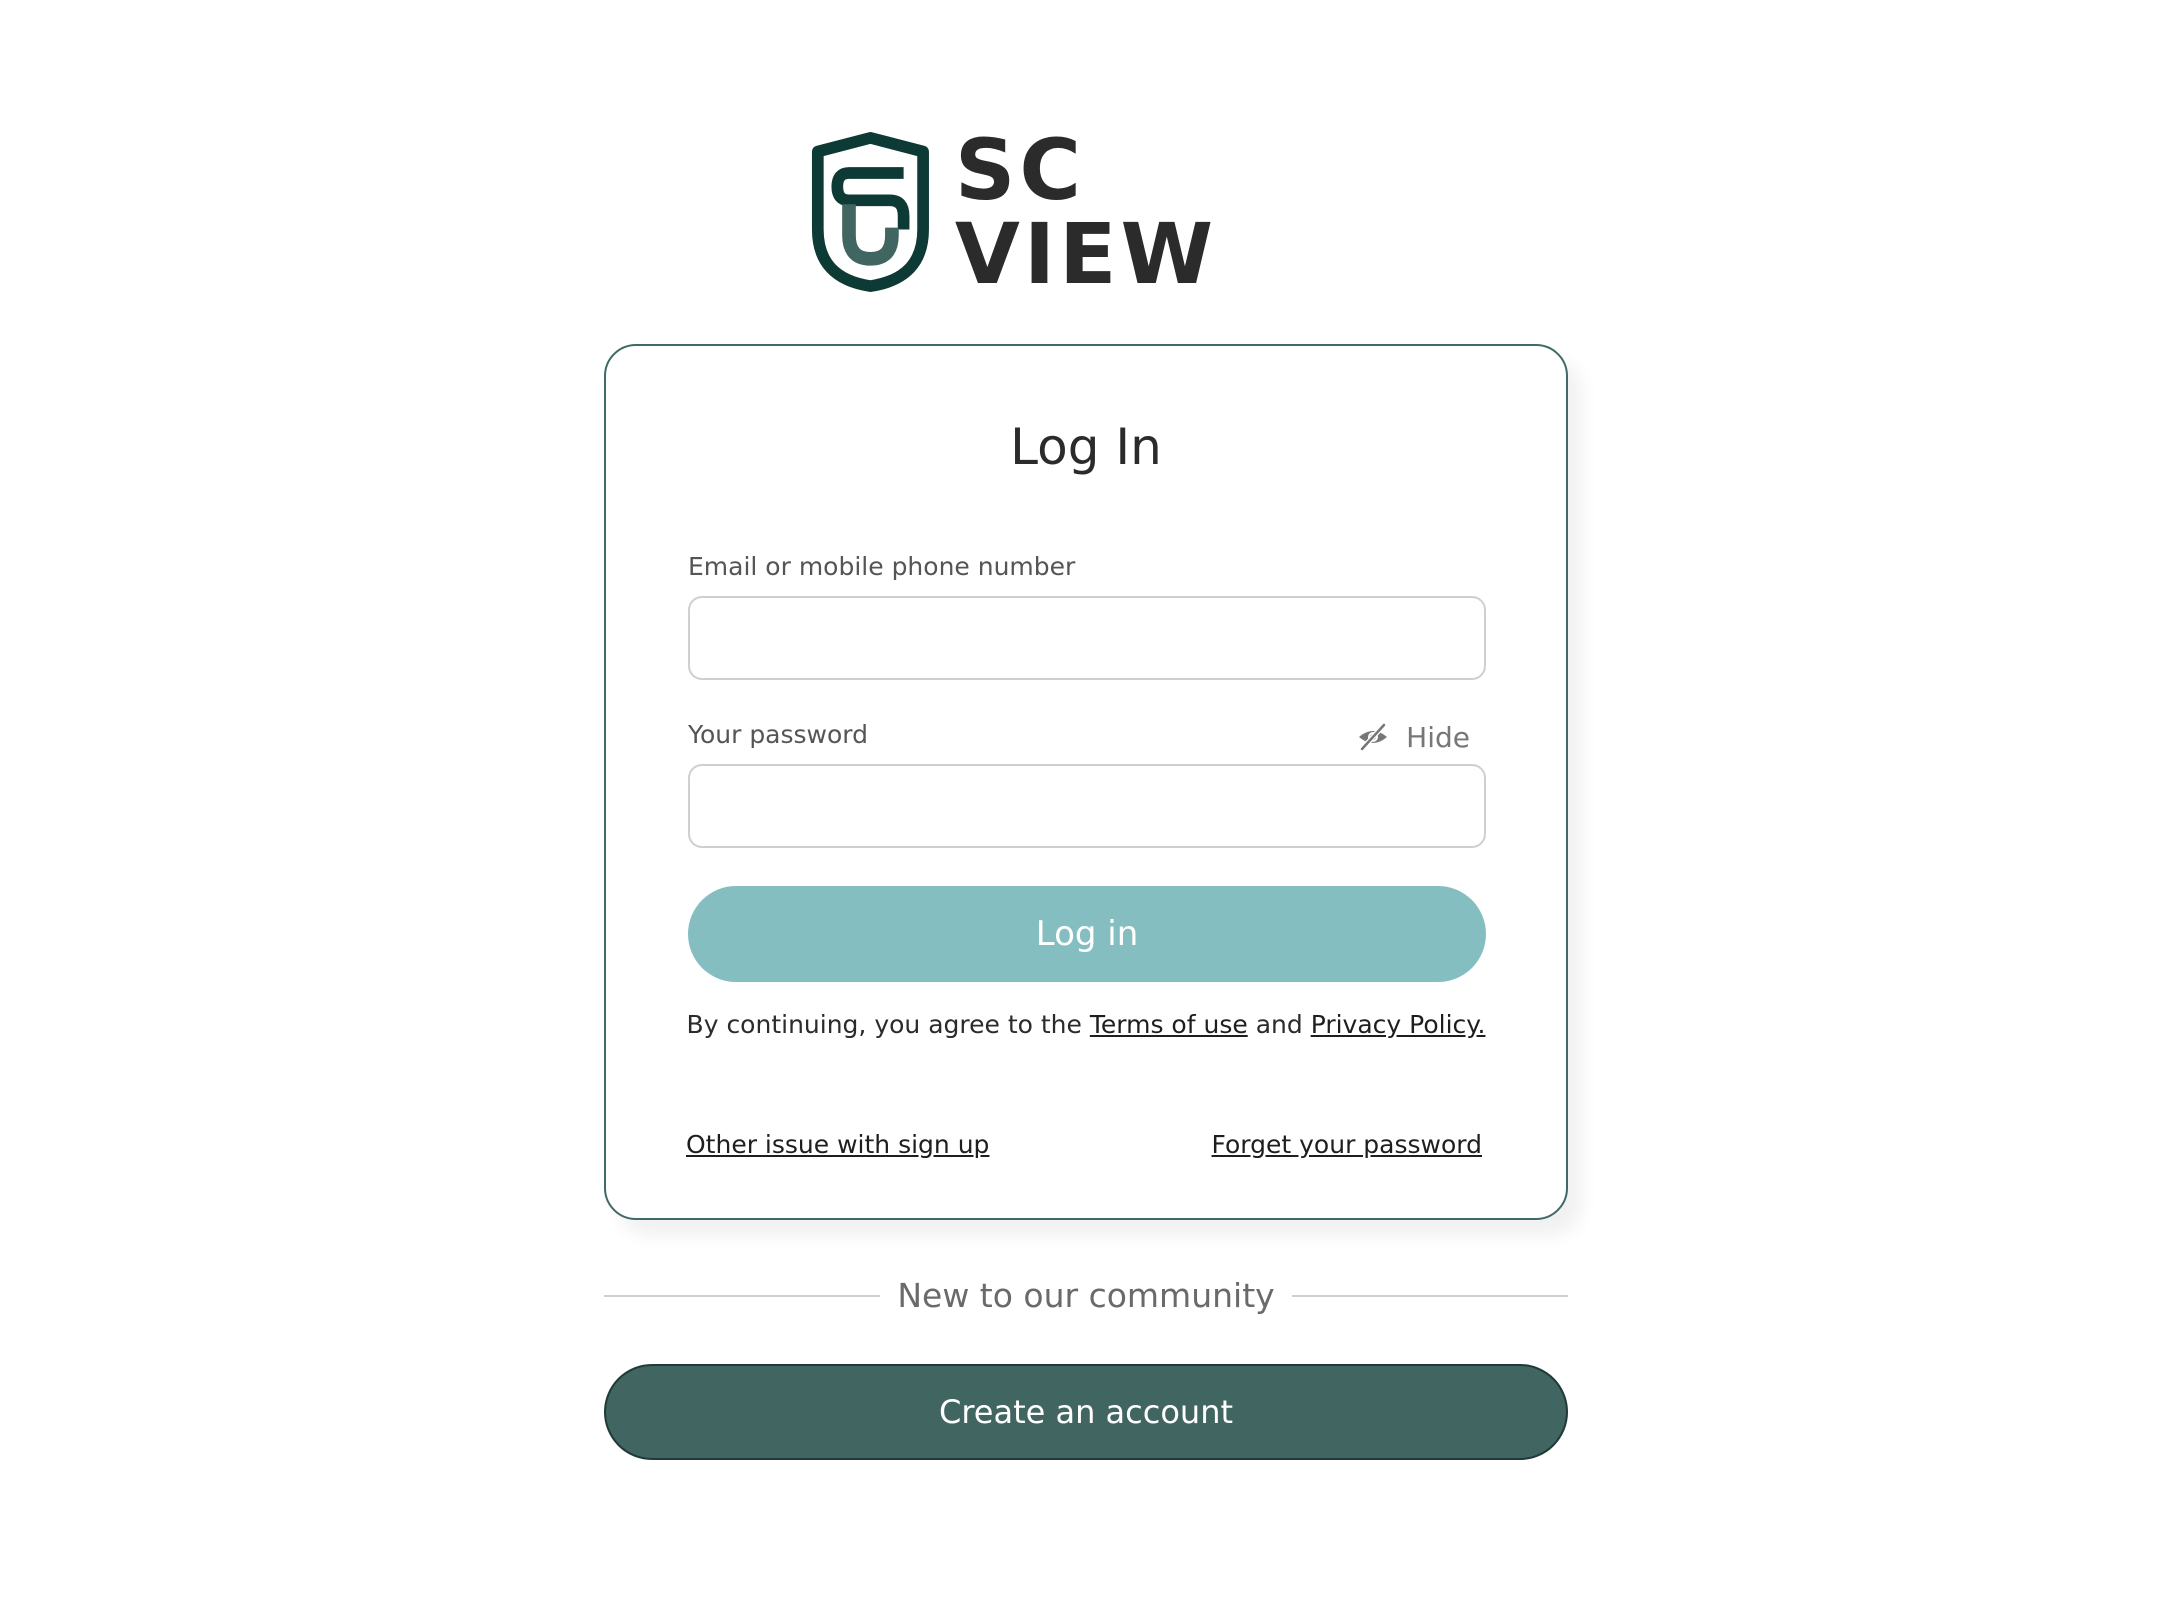  What do you see at coordinates (1430, 1296) in the screenshot?
I see `divider-line-right` at bounding box center [1430, 1296].